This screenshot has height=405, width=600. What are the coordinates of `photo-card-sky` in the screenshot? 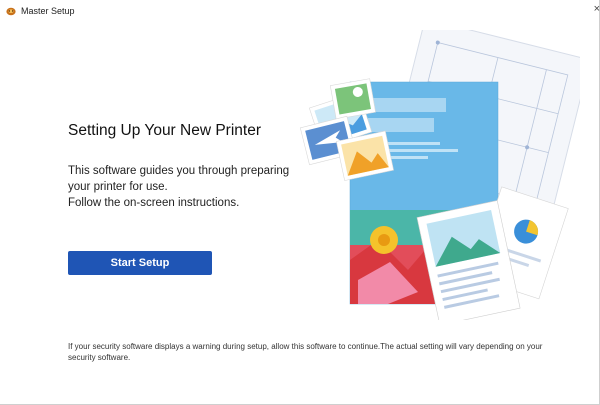 It's located at (352, 99).